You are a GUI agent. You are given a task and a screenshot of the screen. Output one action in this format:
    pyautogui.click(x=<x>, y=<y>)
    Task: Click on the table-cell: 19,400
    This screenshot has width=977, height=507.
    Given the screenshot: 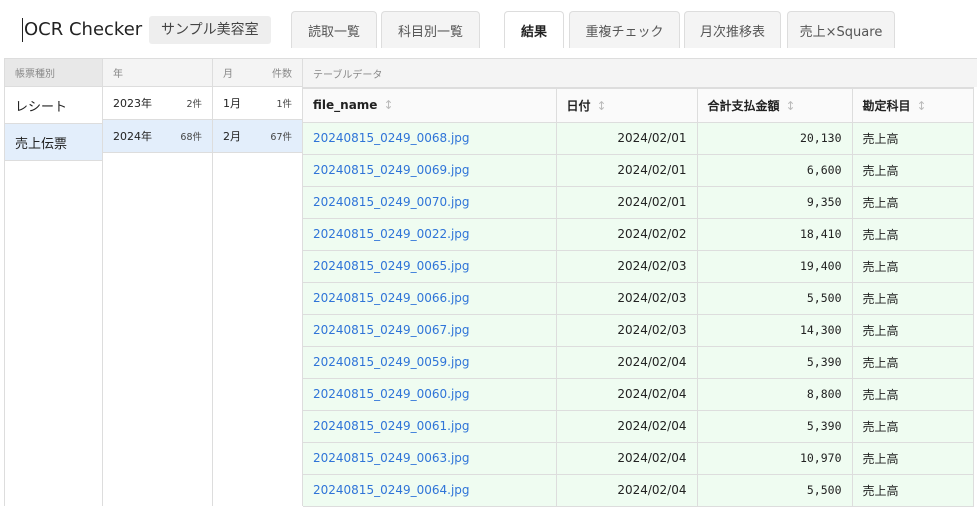 What is the action you would take?
    pyautogui.click(x=775, y=266)
    